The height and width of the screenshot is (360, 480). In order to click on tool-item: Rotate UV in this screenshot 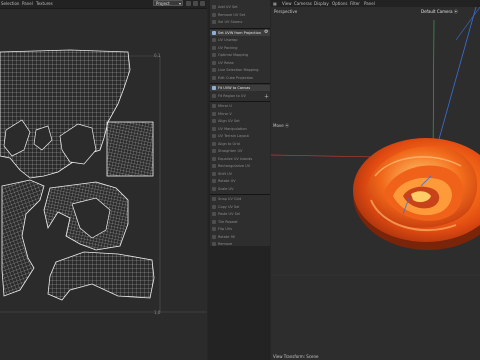, I will do `click(240, 181)`.